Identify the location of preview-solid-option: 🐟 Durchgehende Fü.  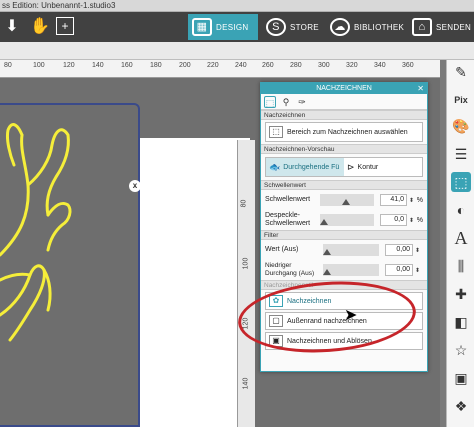
(305, 167).